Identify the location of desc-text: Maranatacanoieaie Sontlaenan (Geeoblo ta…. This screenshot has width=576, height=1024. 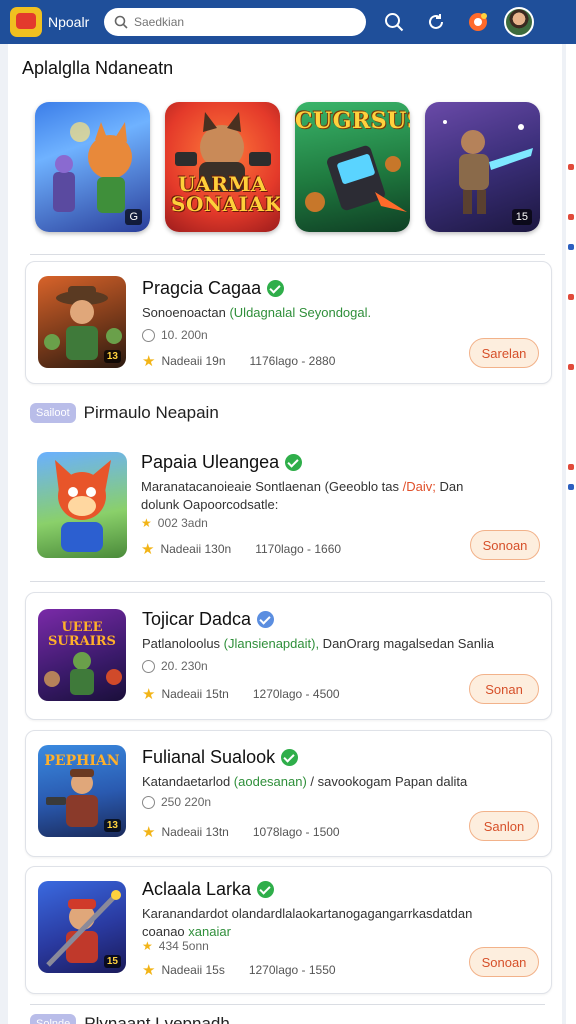
(272, 486).